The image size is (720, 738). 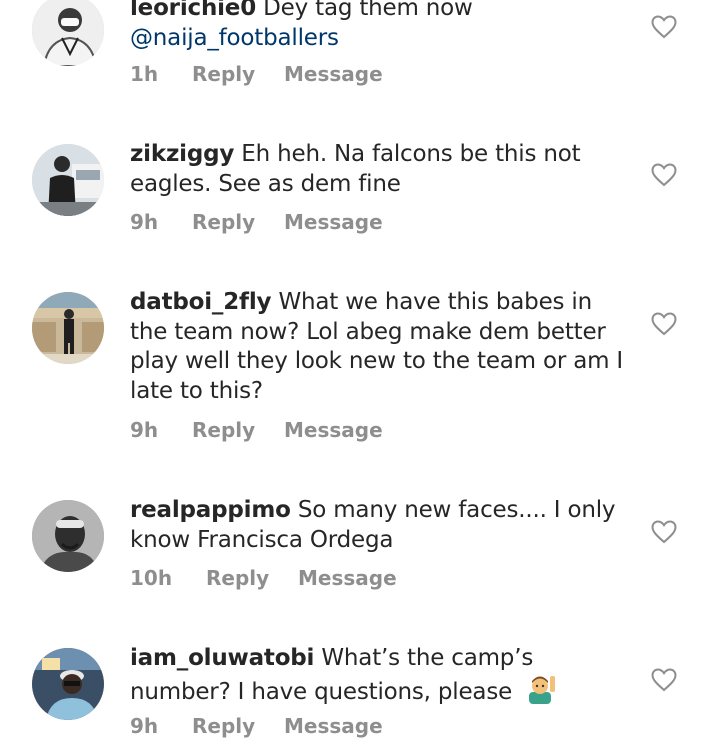 I want to click on comment-username: datboi_2fly, so click(x=201, y=302).